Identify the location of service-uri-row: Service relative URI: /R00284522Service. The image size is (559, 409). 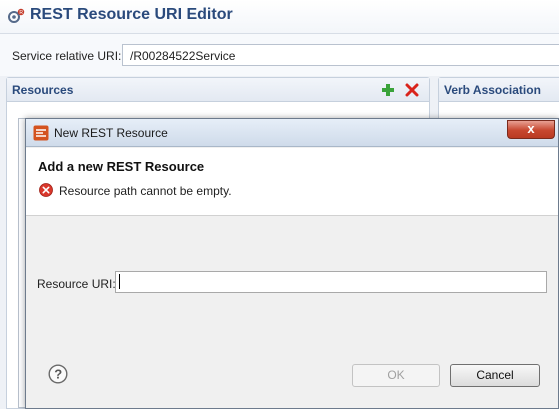
(279, 55).